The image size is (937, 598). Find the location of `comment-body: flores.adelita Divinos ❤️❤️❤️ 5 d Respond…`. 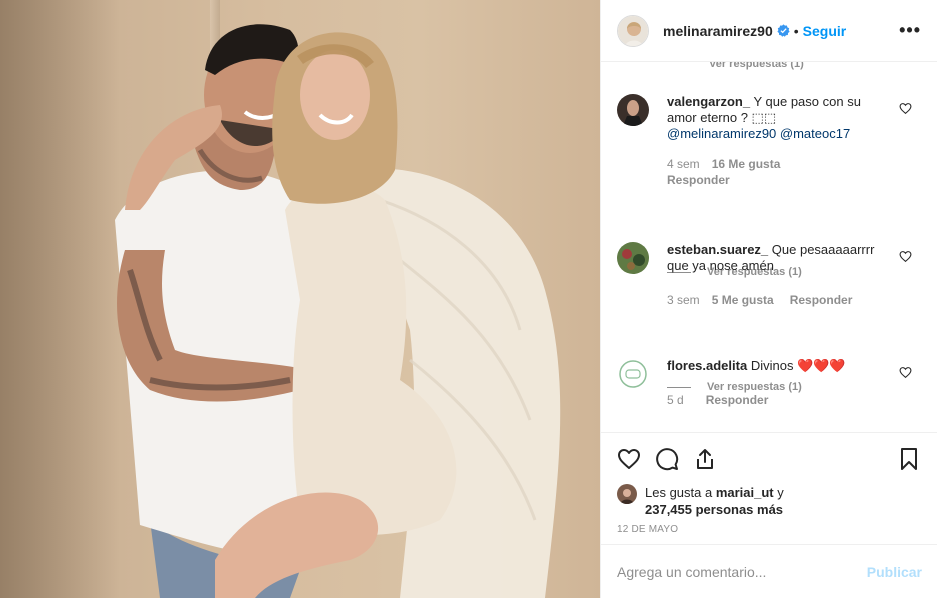

comment-body: flores.adelita Divinos ❤️❤️❤️ 5 d Respond… is located at coordinates (779, 383).